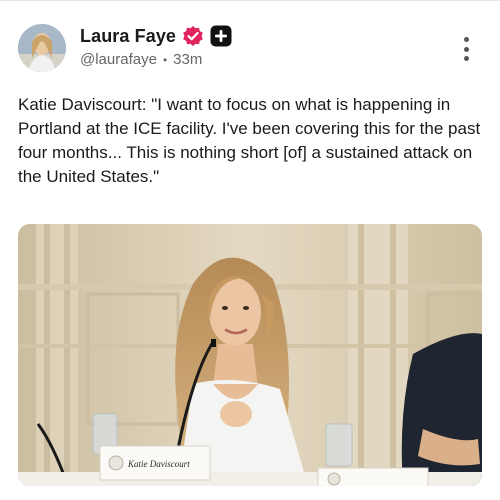 This screenshot has height=500, width=500. I want to click on plus-badge-icon, so click(221, 36).